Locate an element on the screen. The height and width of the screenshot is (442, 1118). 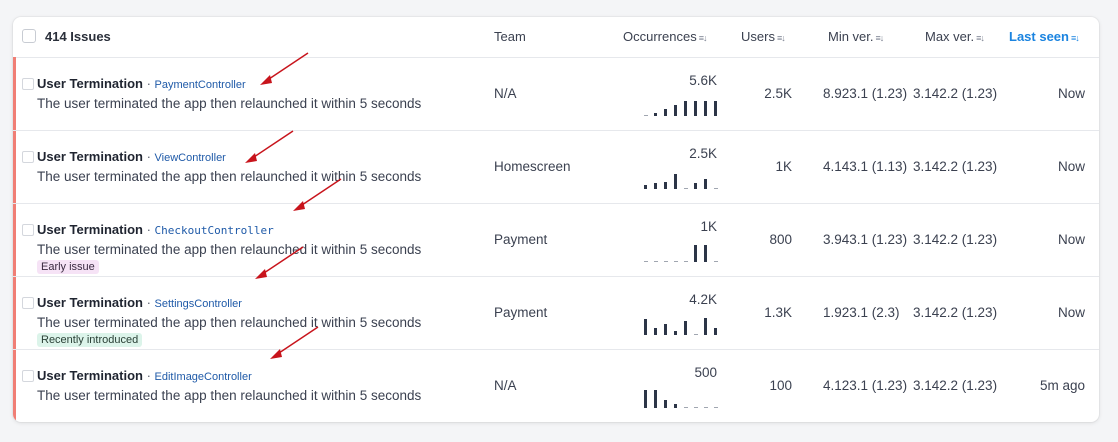
users-cell: 100 is located at coordinates (780, 385).